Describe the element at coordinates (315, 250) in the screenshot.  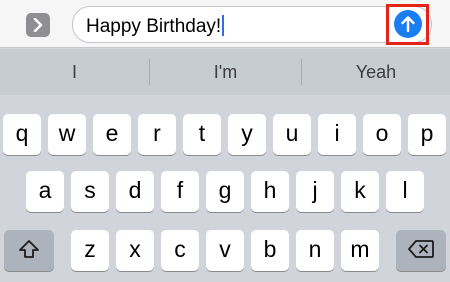
I see `key-n: n` at that location.